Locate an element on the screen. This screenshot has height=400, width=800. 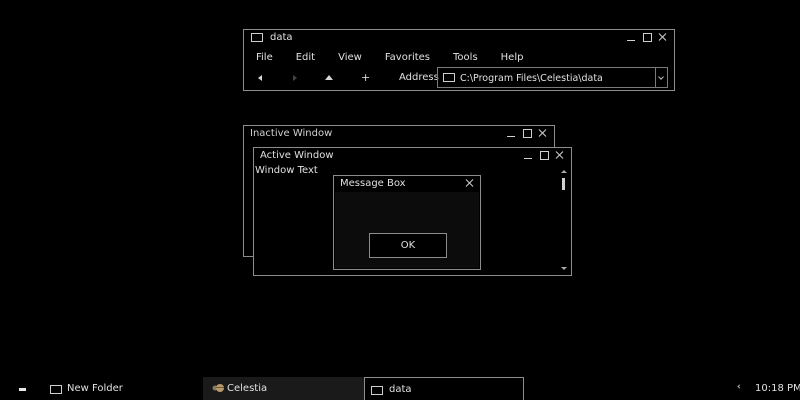
window-text: Window Text is located at coordinates (286, 170).